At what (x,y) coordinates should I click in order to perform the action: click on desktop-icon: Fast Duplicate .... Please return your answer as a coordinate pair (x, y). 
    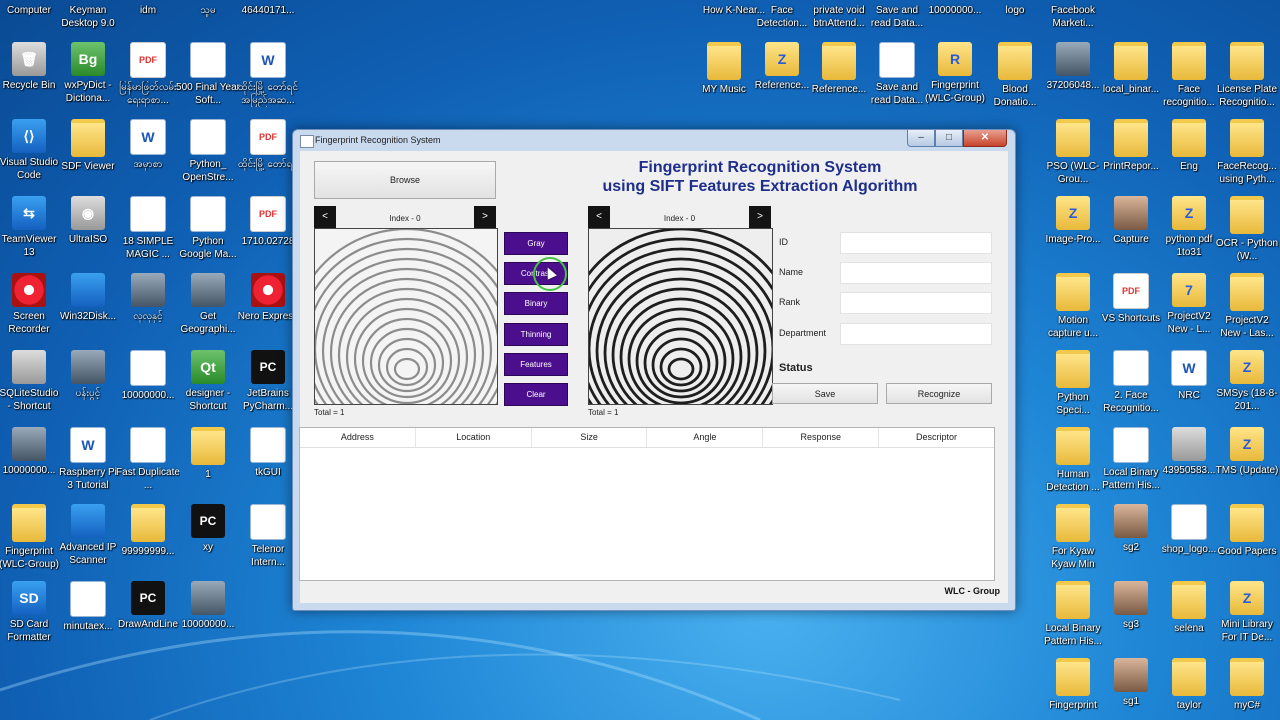
    Looking at the image, I should click on (148, 459).